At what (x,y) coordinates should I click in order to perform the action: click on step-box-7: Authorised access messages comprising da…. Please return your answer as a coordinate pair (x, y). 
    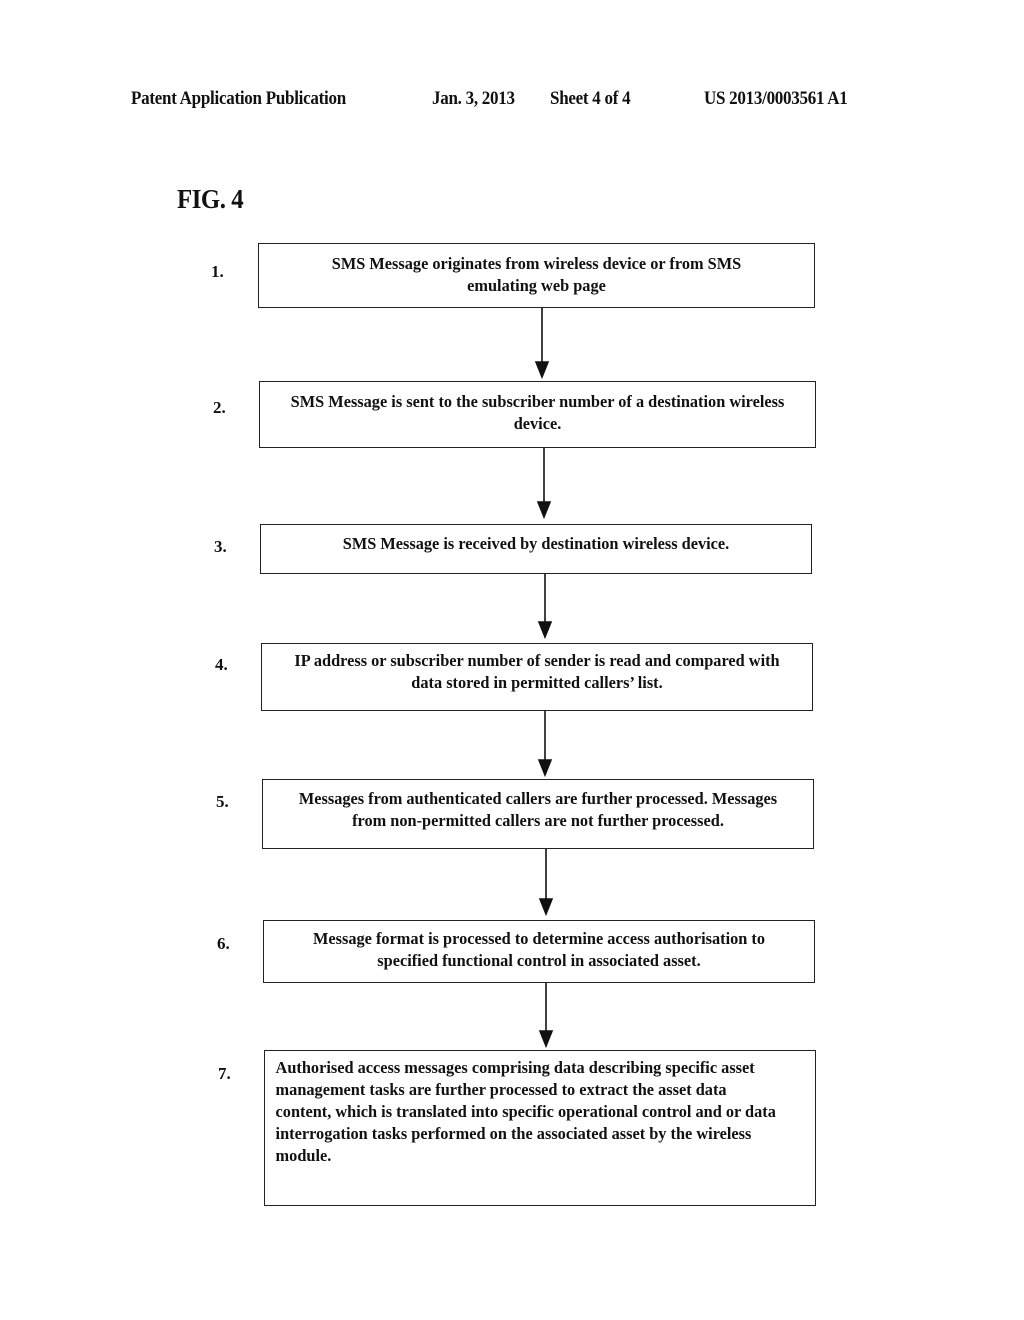
    Looking at the image, I should click on (540, 1128).